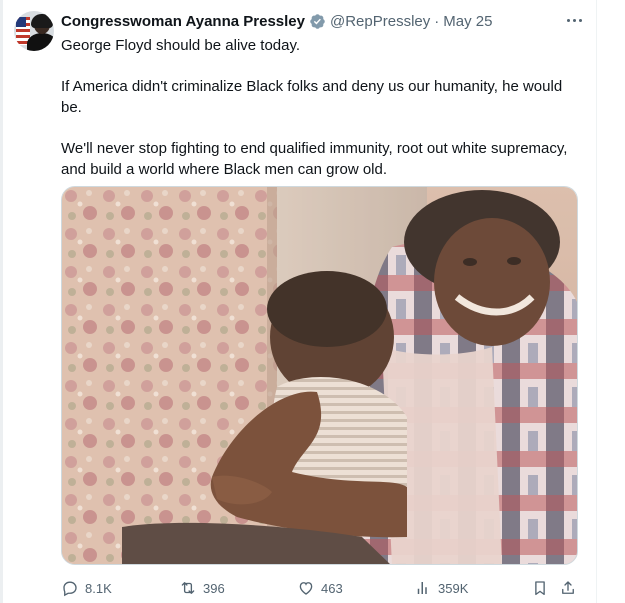 This screenshot has width=625, height=603. I want to click on profile-avatar, so click(34, 31).